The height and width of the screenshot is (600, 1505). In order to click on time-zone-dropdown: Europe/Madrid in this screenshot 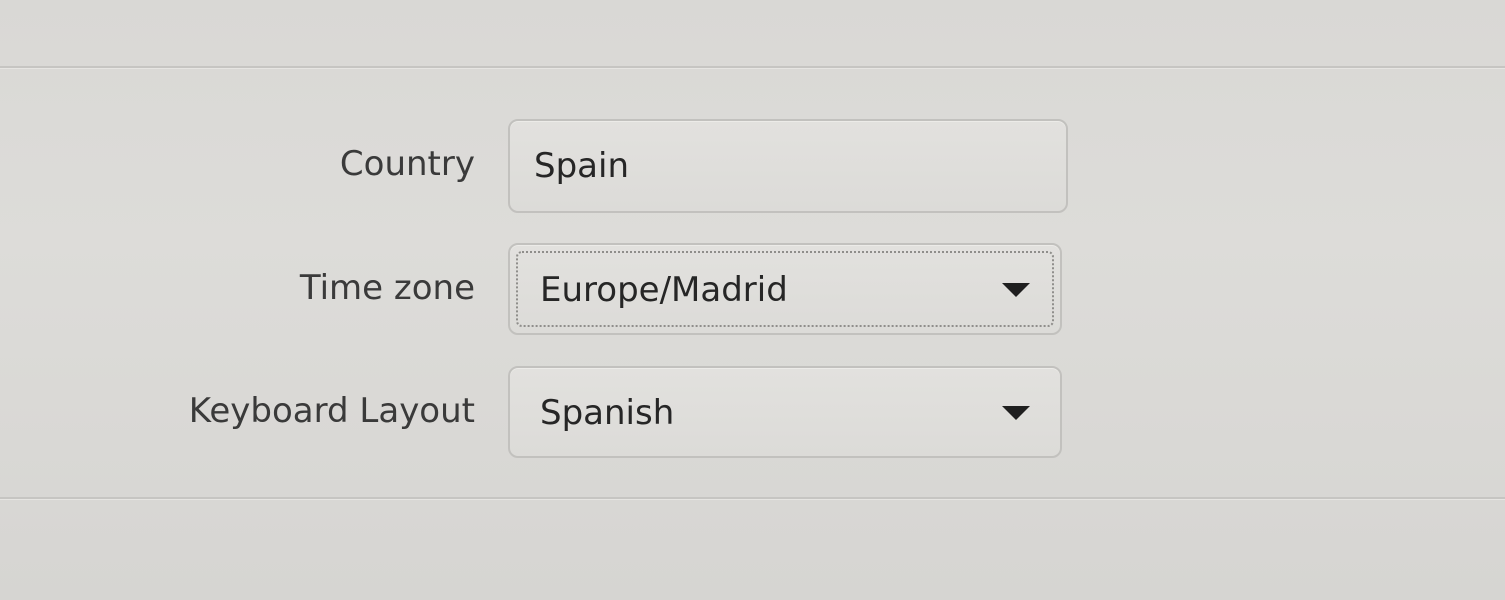, I will do `click(785, 289)`.